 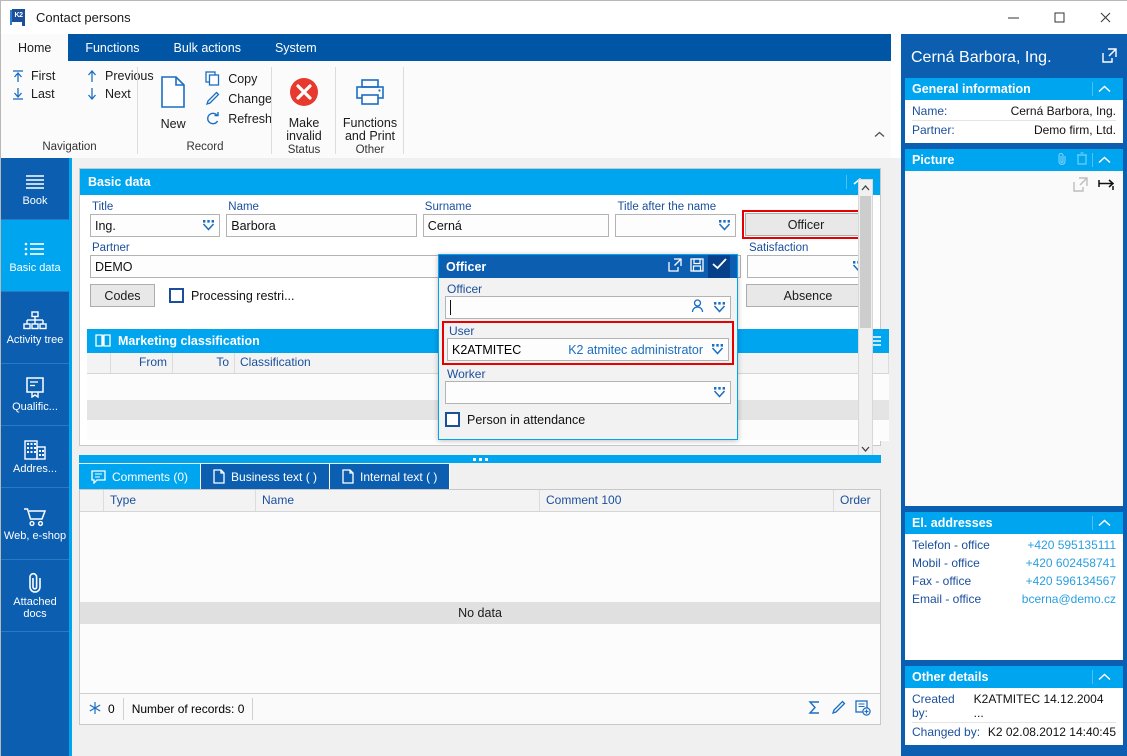 I want to click on tab-business-text-label: Business text ( ), so click(x=274, y=476).